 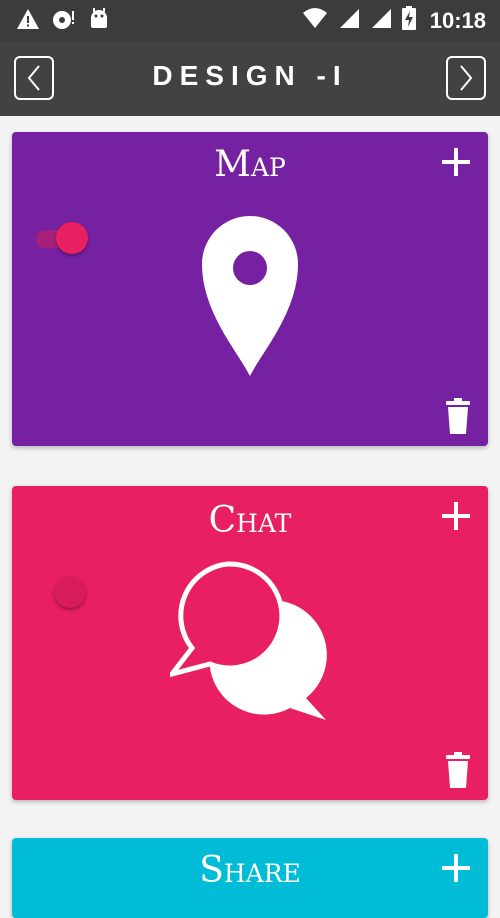 I want to click on card-title: Share, so click(x=250, y=870).